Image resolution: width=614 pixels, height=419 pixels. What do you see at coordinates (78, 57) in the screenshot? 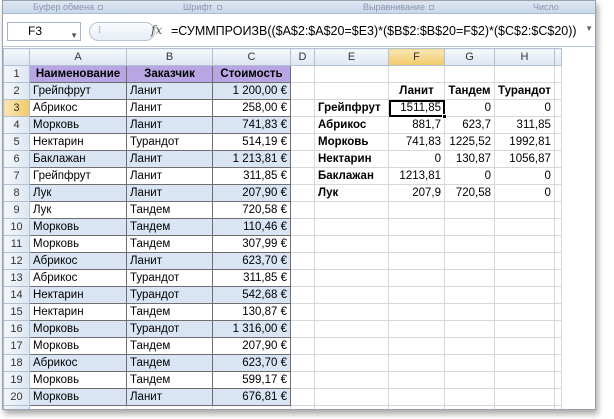
I see `column-header-a: A` at bounding box center [78, 57].